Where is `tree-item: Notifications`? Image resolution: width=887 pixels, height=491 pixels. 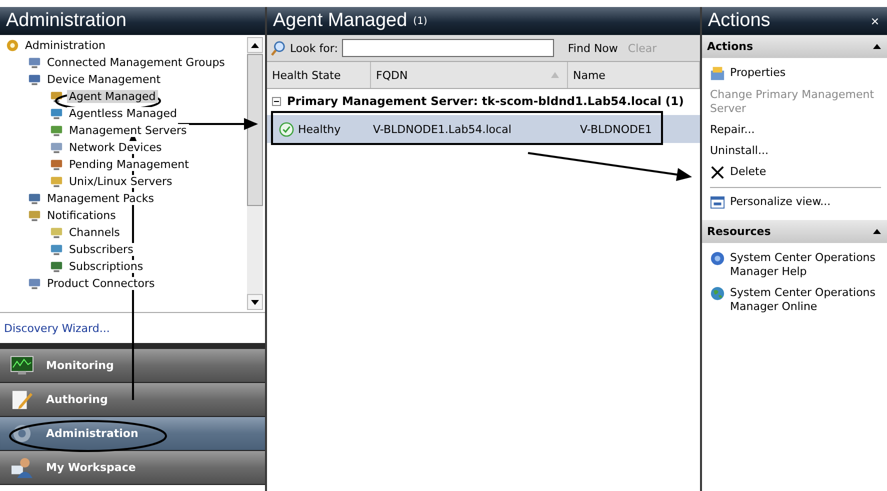 tree-item: Notifications is located at coordinates (81, 215).